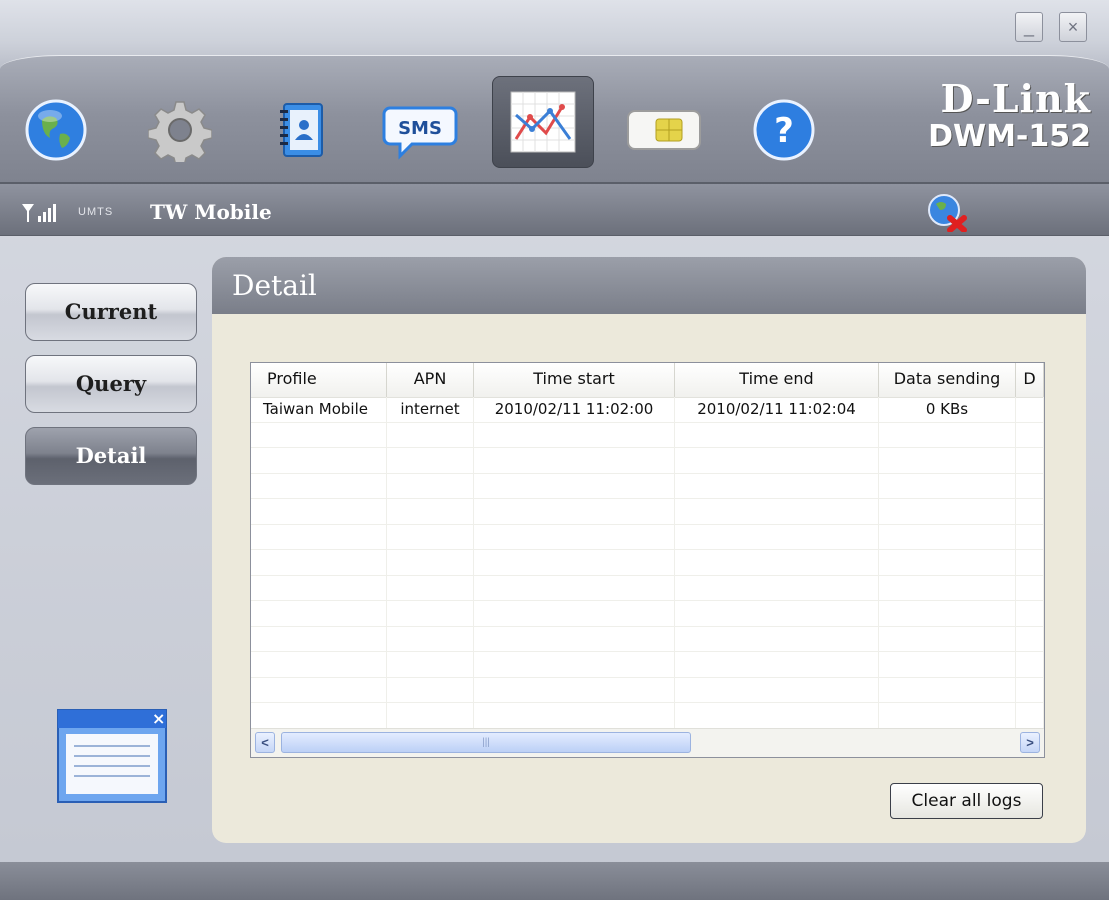 This screenshot has height=900, width=1109. I want to click on gear-icon, so click(180, 131).